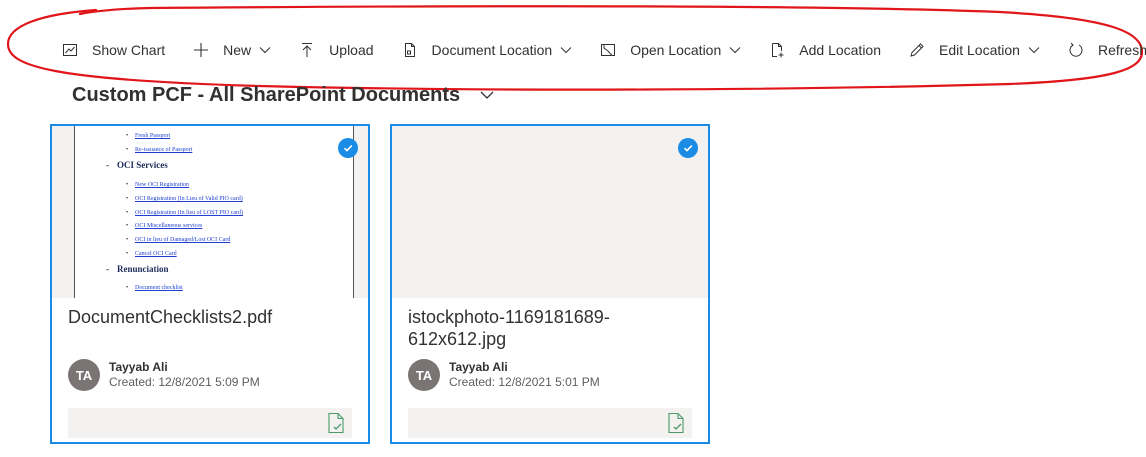 The width and height of the screenshot is (1146, 457). Describe the element at coordinates (548, 328) in the screenshot. I see `file-name: istockphoto-1169181689-612x612.jpg` at that location.